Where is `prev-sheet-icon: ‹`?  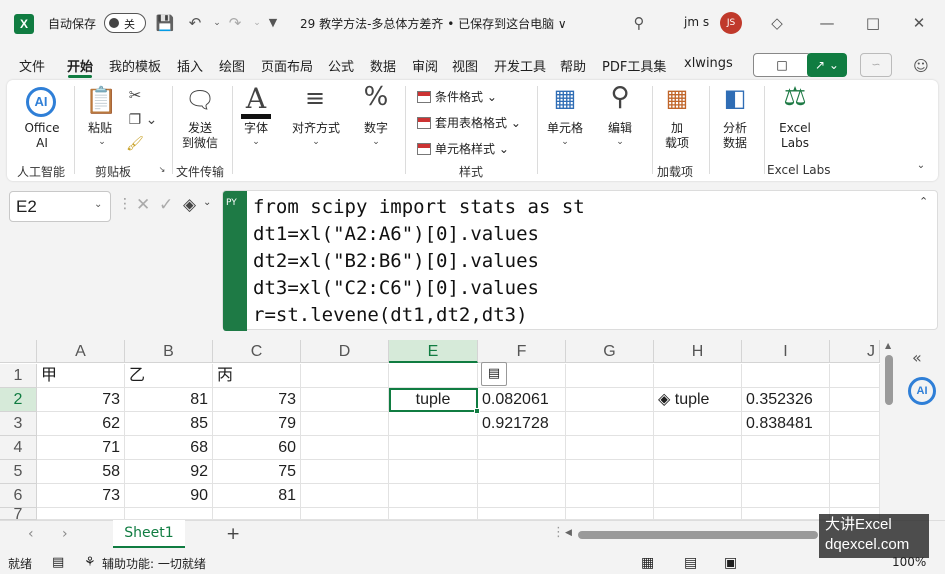
prev-sheet-icon: ‹ is located at coordinates (31, 534).